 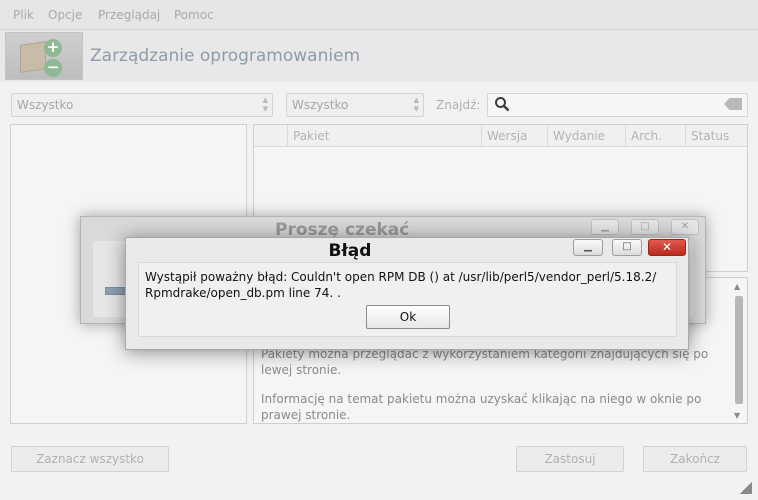 I want to click on info-scrollbar: ▲ ▼, so click(x=739, y=351).